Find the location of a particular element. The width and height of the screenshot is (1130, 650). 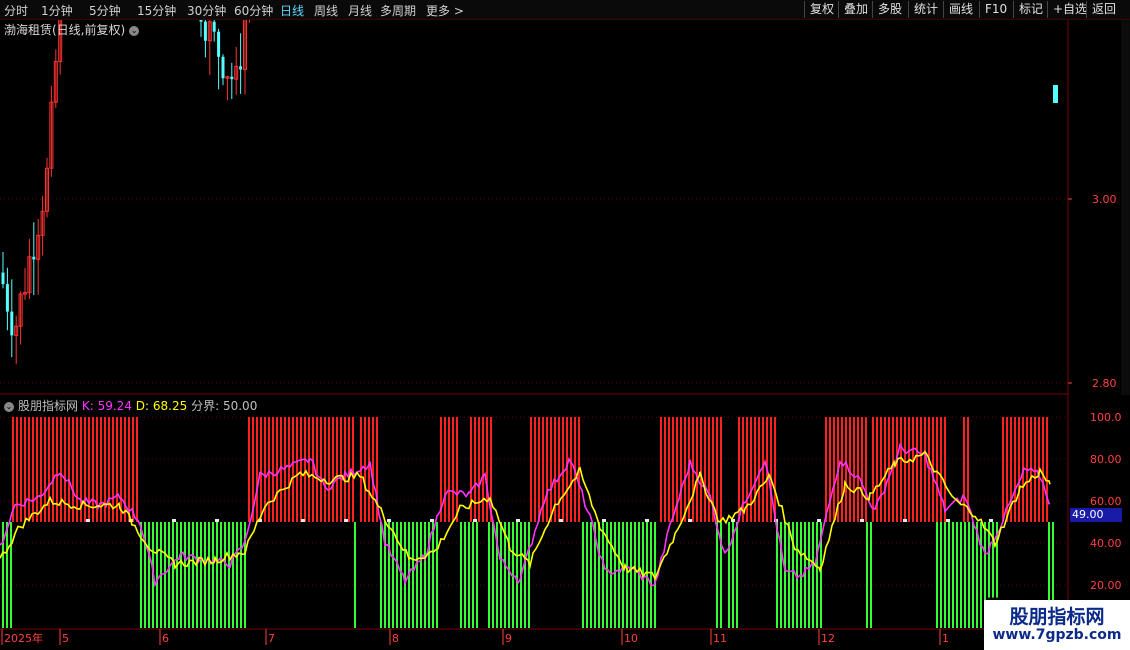

back-button: 返回 is located at coordinates (1103, 9).